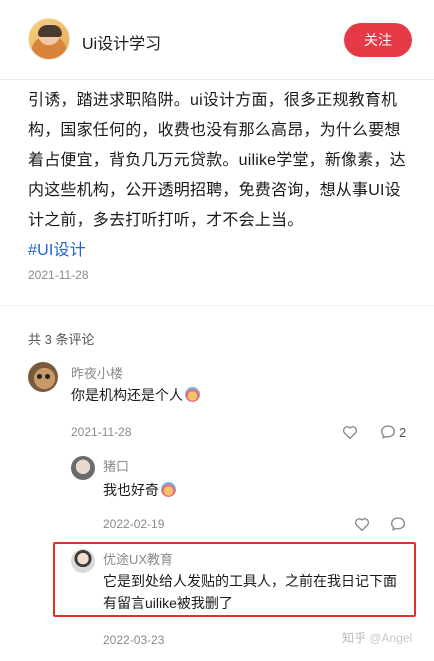 The height and width of the screenshot is (661, 434). Describe the element at coordinates (217, 305) in the screenshot. I see `section-divider` at that location.